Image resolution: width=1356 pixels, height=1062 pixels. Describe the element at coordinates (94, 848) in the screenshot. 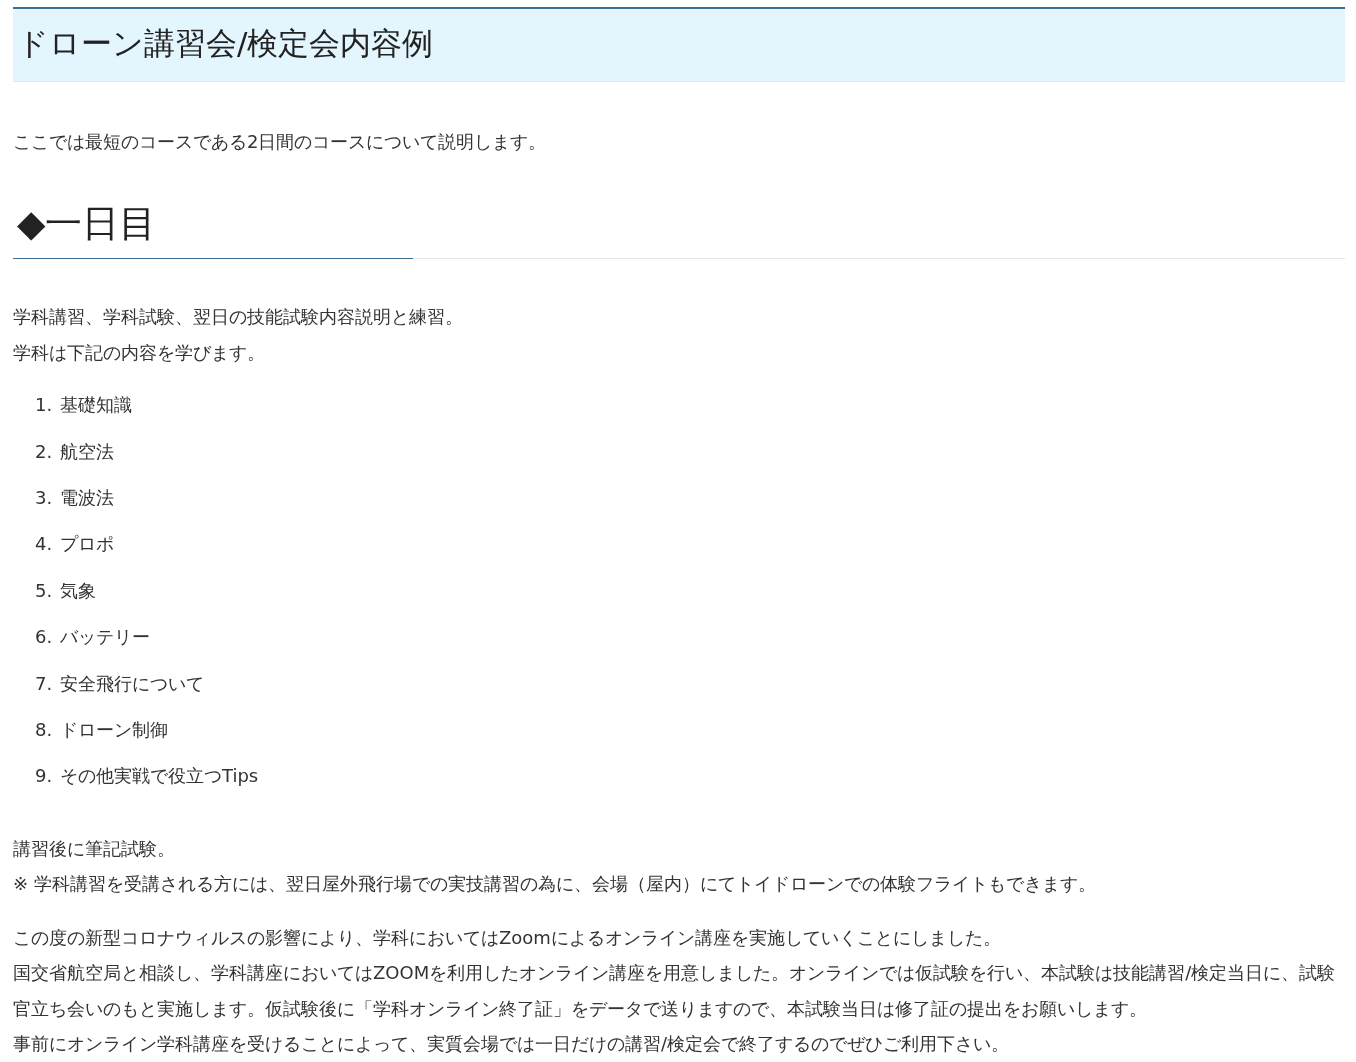

I see `paragraph-line: 講習後に筆記試験。` at that location.